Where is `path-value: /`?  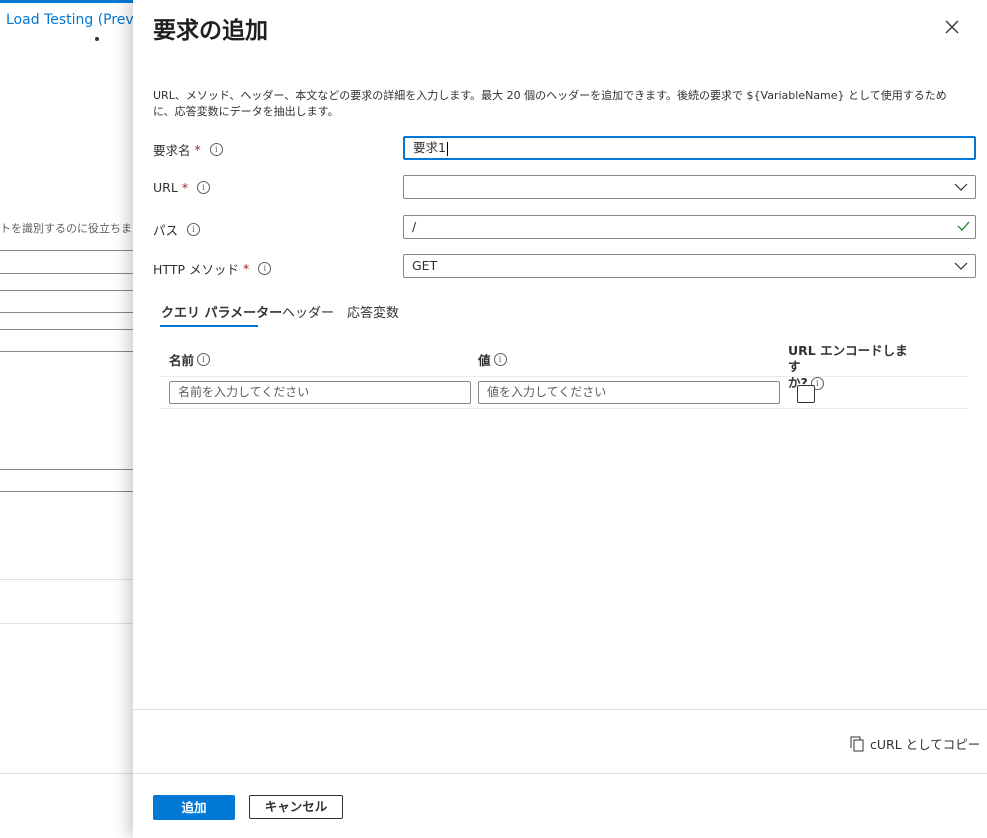 path-value: / is located at coordinates (414, 226).